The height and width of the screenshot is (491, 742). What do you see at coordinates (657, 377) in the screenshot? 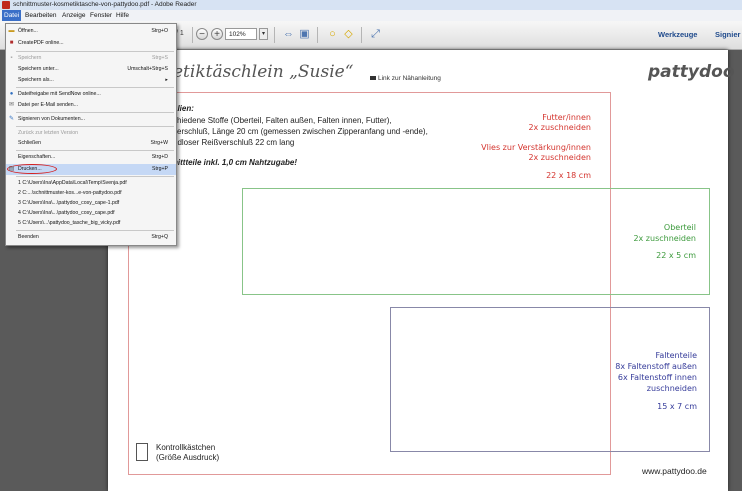
I see `piece-label: 6x Faltenstoff innen` at bounding box center [657, 377].